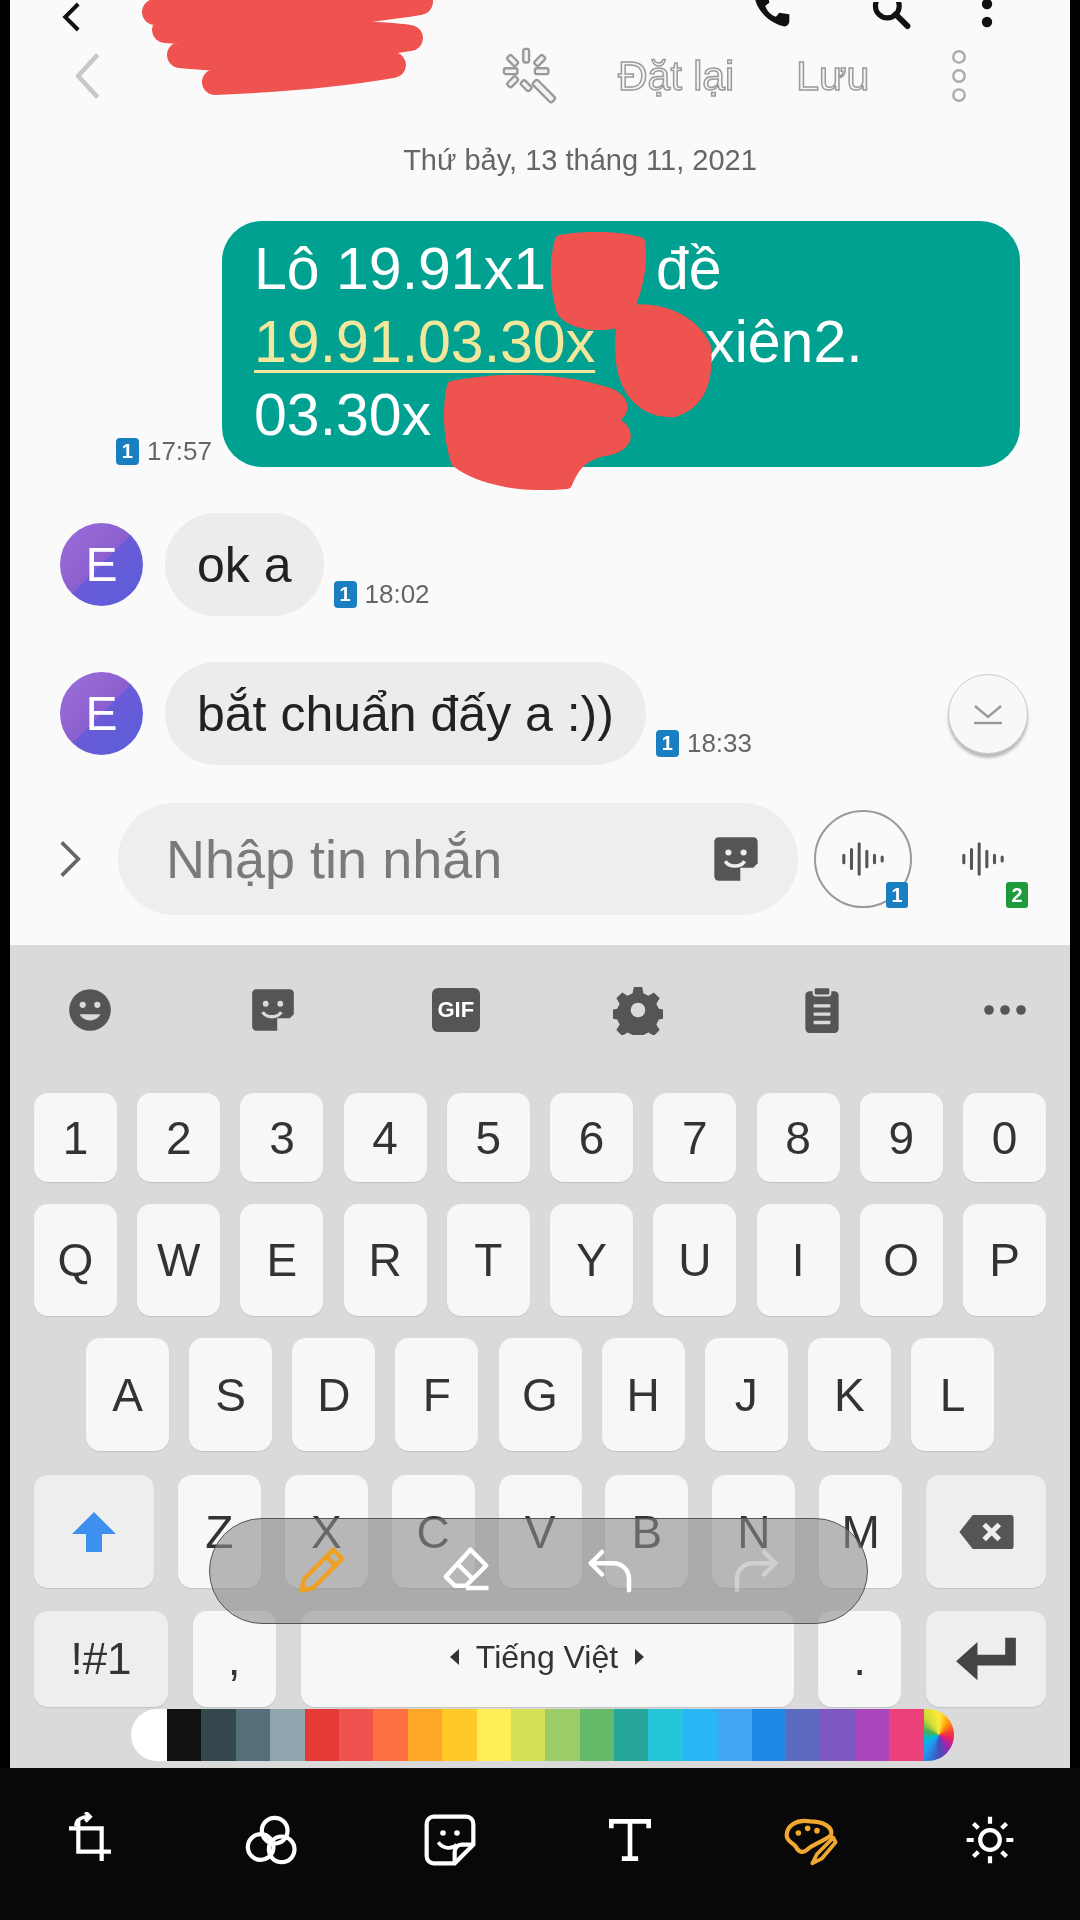  Describe the element at coordinates (784, 342) in the screenshot. I see `message-text: xiên2.` at that location.